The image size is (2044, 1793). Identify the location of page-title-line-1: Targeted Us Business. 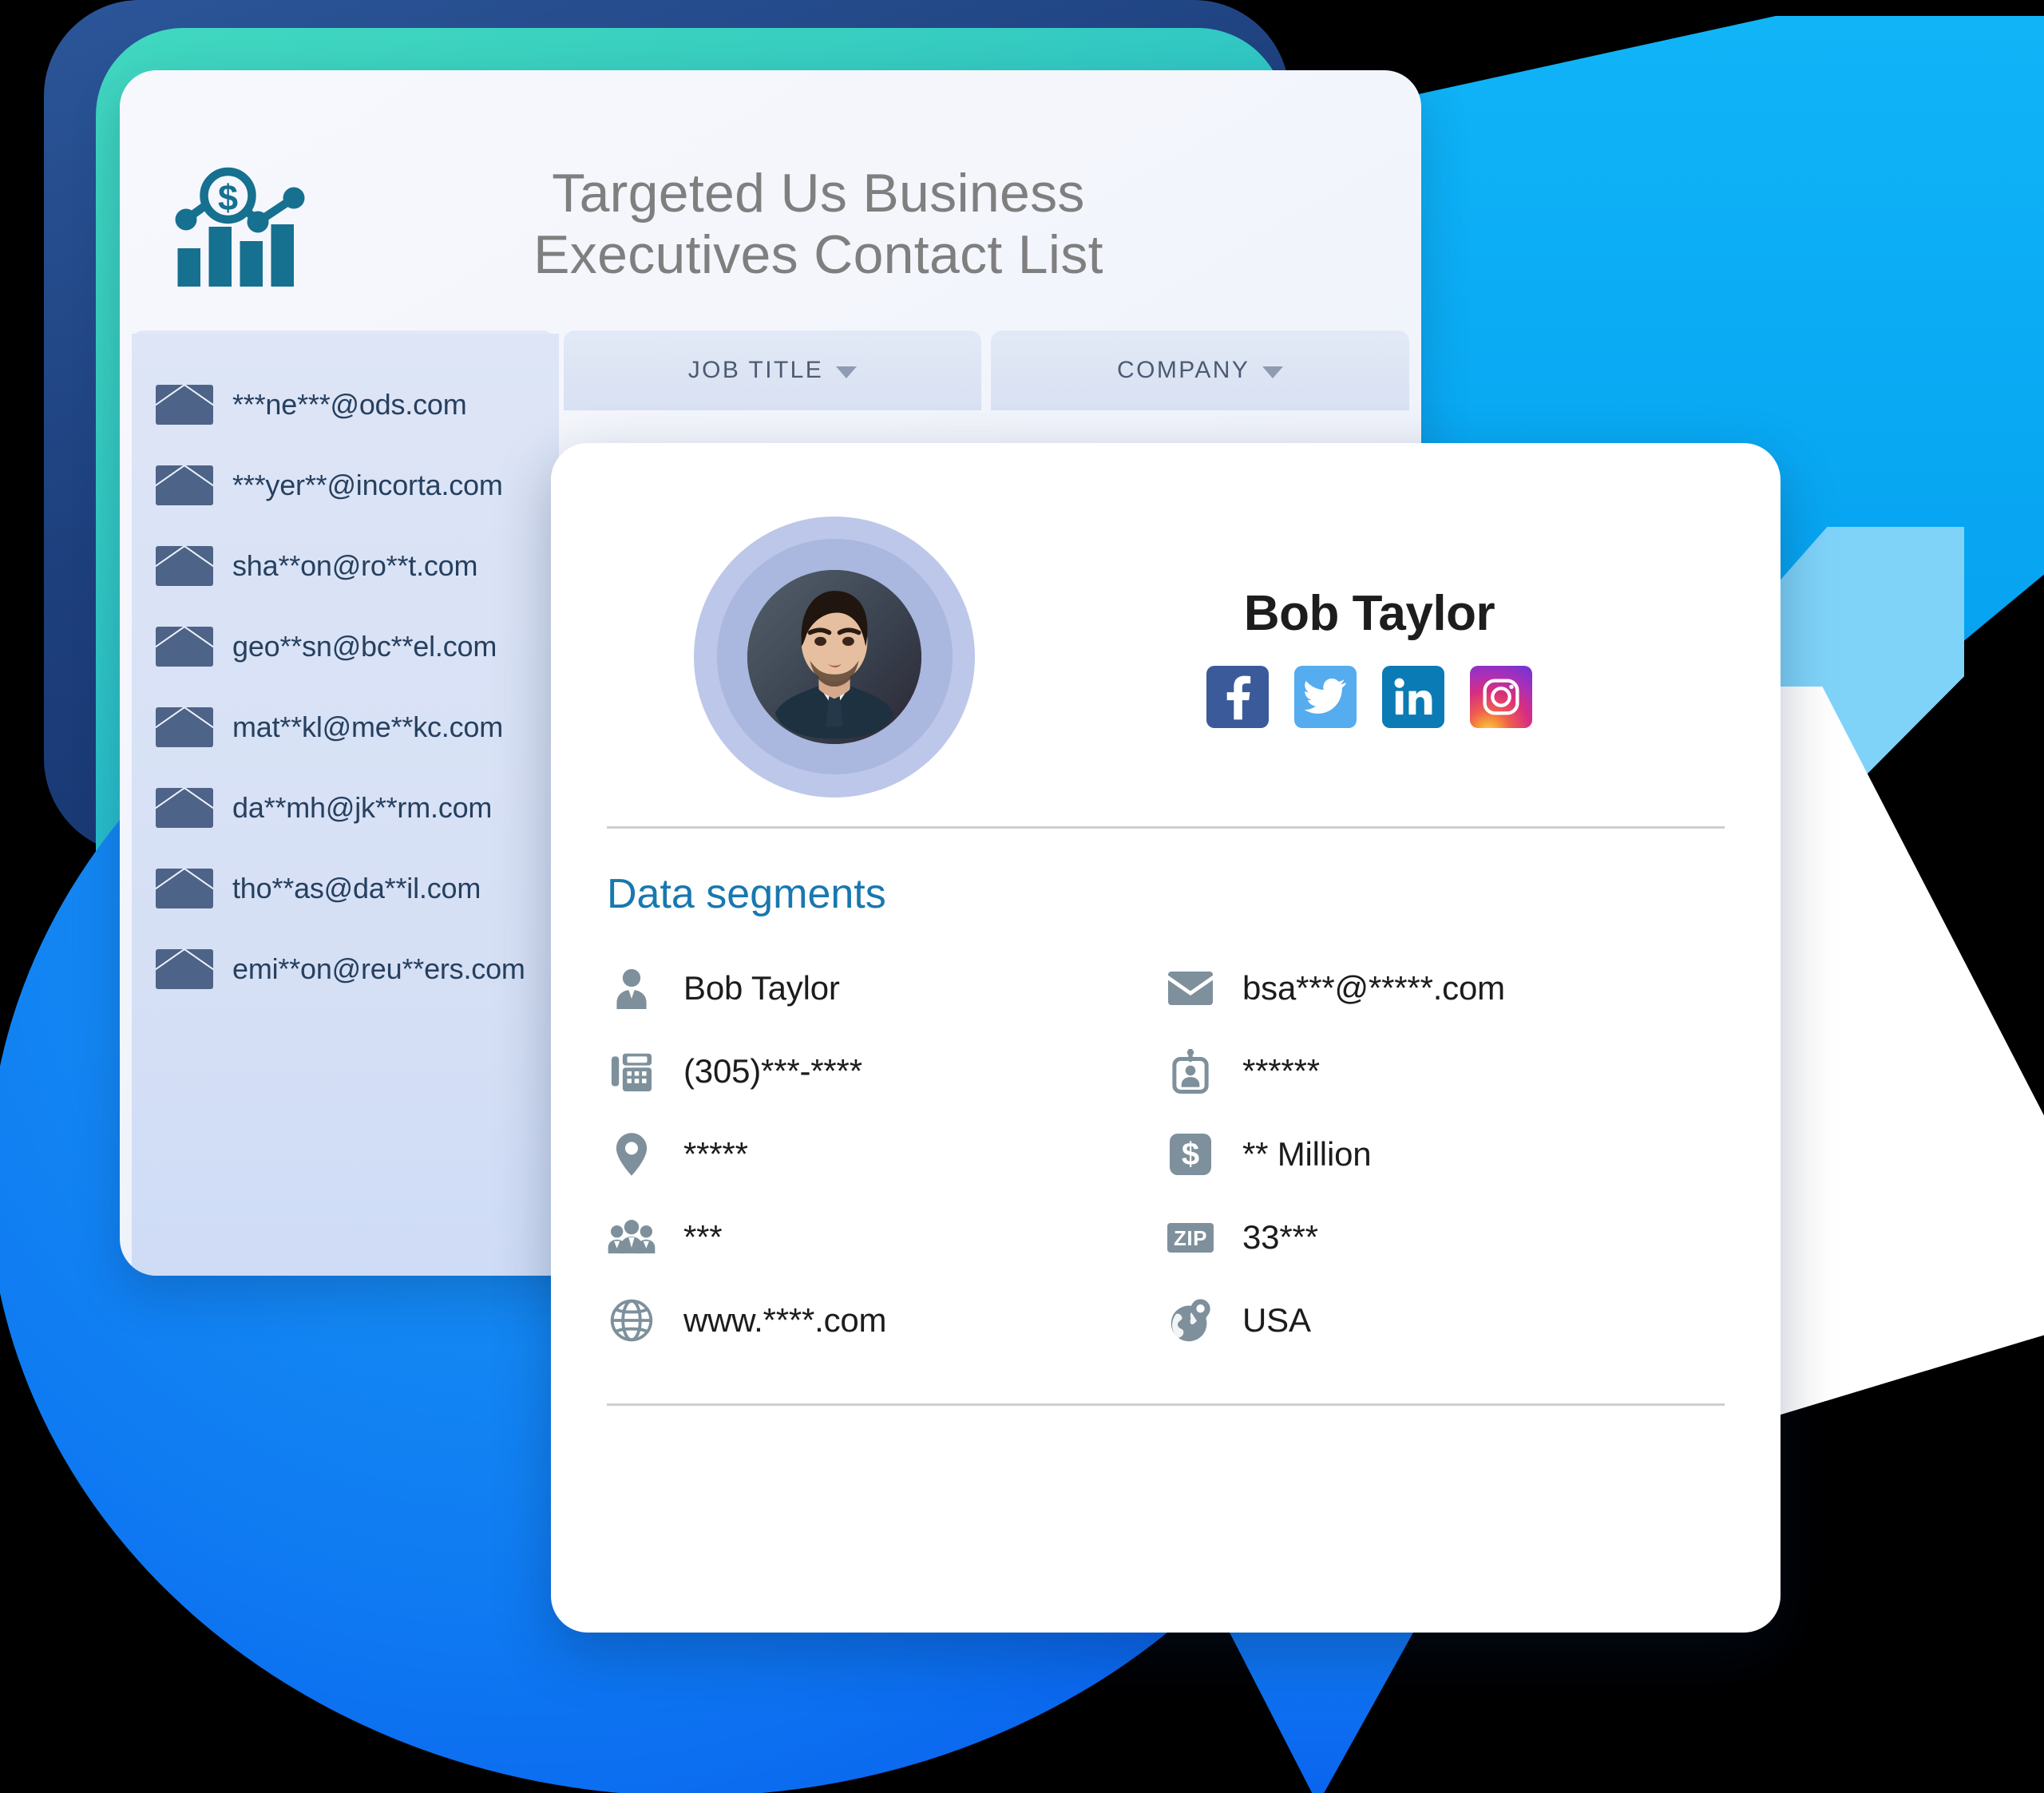
(818, 193).